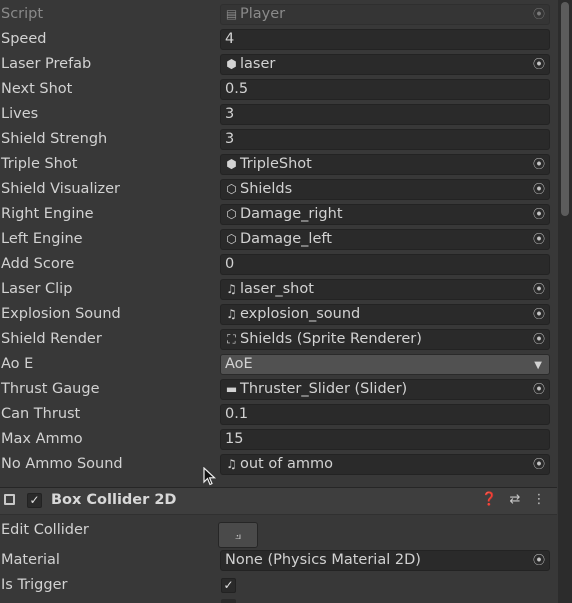 This screenshot has height=603, width=572. What do you see at coordinates (385, 239) in the screenshot?
I see `object-field: ⬡ Damage_left ⦿` at bounding box center [385, 239].